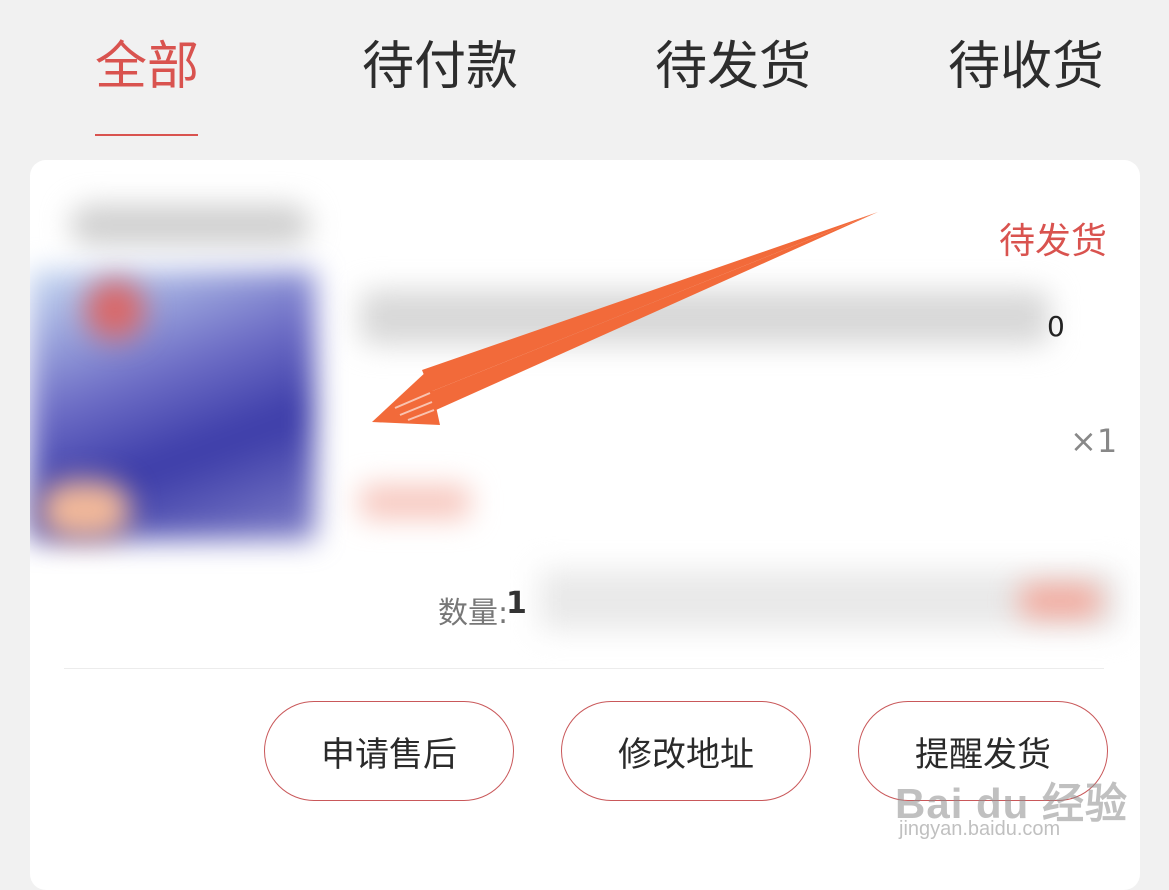  What do you see at coordinates (1056, 326) in the screenshot?
I see `price-fragment: 0` at bounding box center [1056, 326].